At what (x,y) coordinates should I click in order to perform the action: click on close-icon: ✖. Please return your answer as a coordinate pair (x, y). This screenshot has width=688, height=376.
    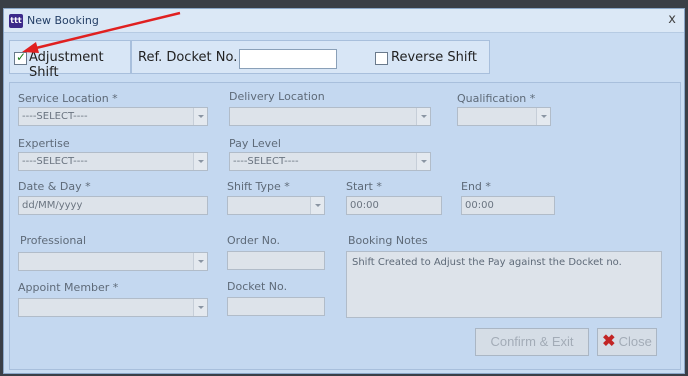
    Looking at the image, I should click on (609, 341).